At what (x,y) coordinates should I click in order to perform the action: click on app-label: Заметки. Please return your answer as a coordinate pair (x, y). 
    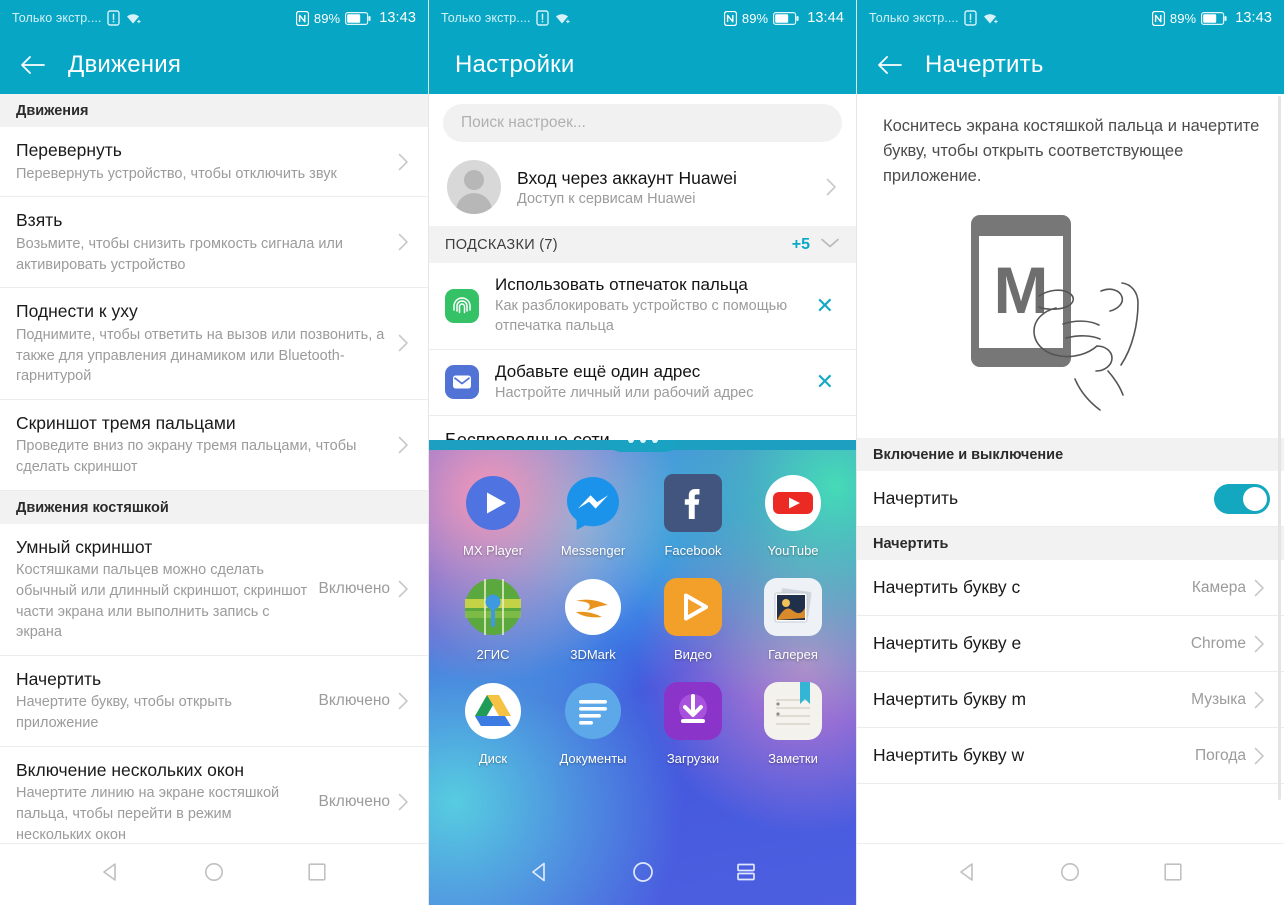
    Looking at the image, I should click on (793, 758).